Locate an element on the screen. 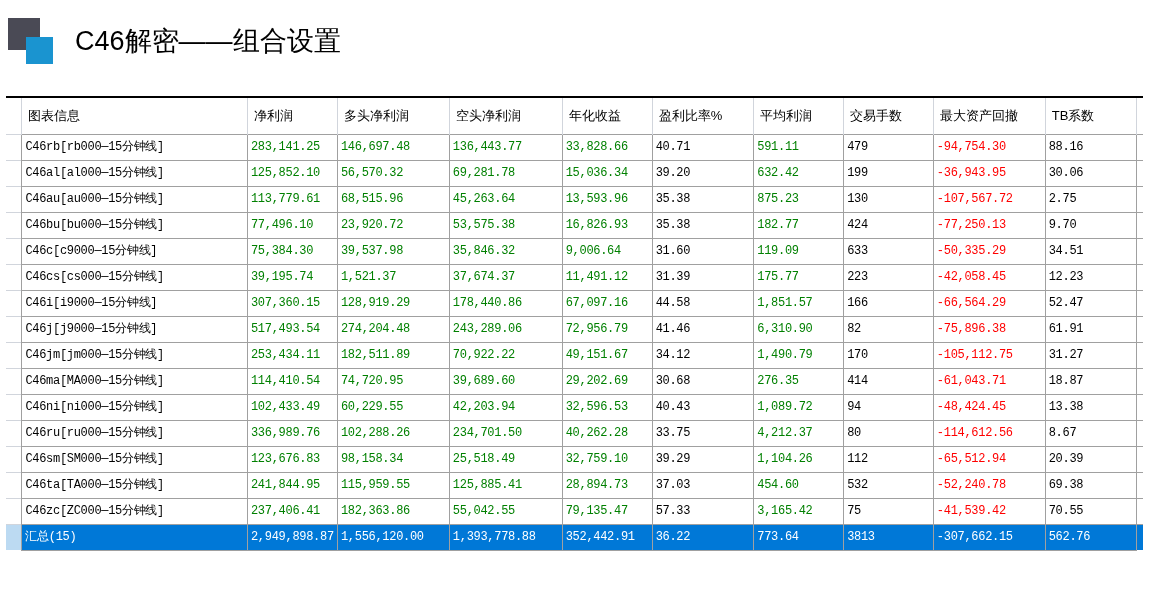 Image resolution: width=1149 pixels, height=608 pixels. table-cell: C46bu[bu000—15分钟线] is located at coordinates (134, 225).